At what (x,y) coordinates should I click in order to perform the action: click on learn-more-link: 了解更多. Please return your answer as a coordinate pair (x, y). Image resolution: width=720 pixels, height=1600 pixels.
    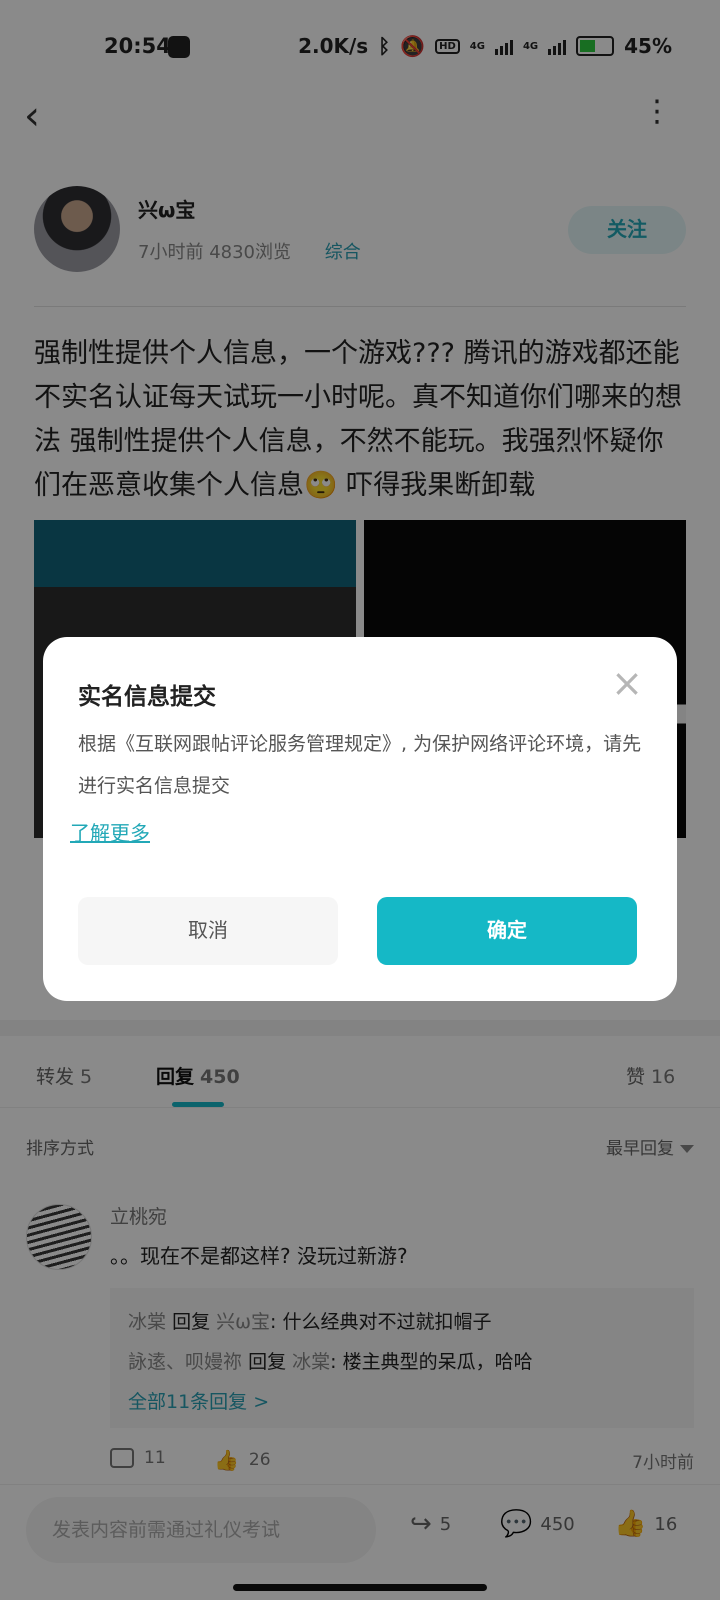
    Looking at the image, I should click on (110, 831).